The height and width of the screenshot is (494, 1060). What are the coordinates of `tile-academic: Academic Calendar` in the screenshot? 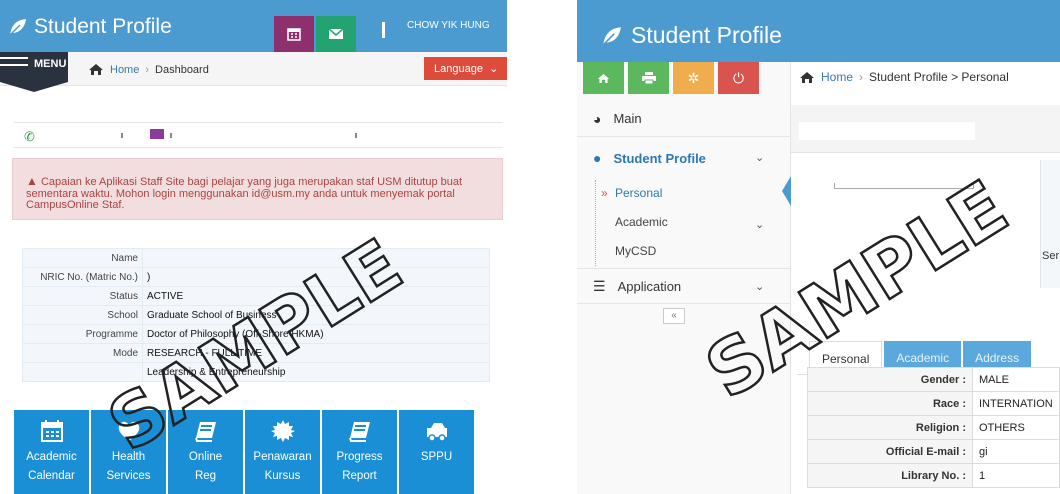 It's located at (51, 452).